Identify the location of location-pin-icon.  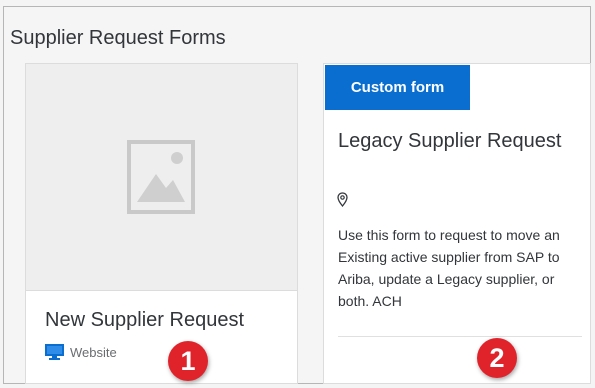
(342, 199).